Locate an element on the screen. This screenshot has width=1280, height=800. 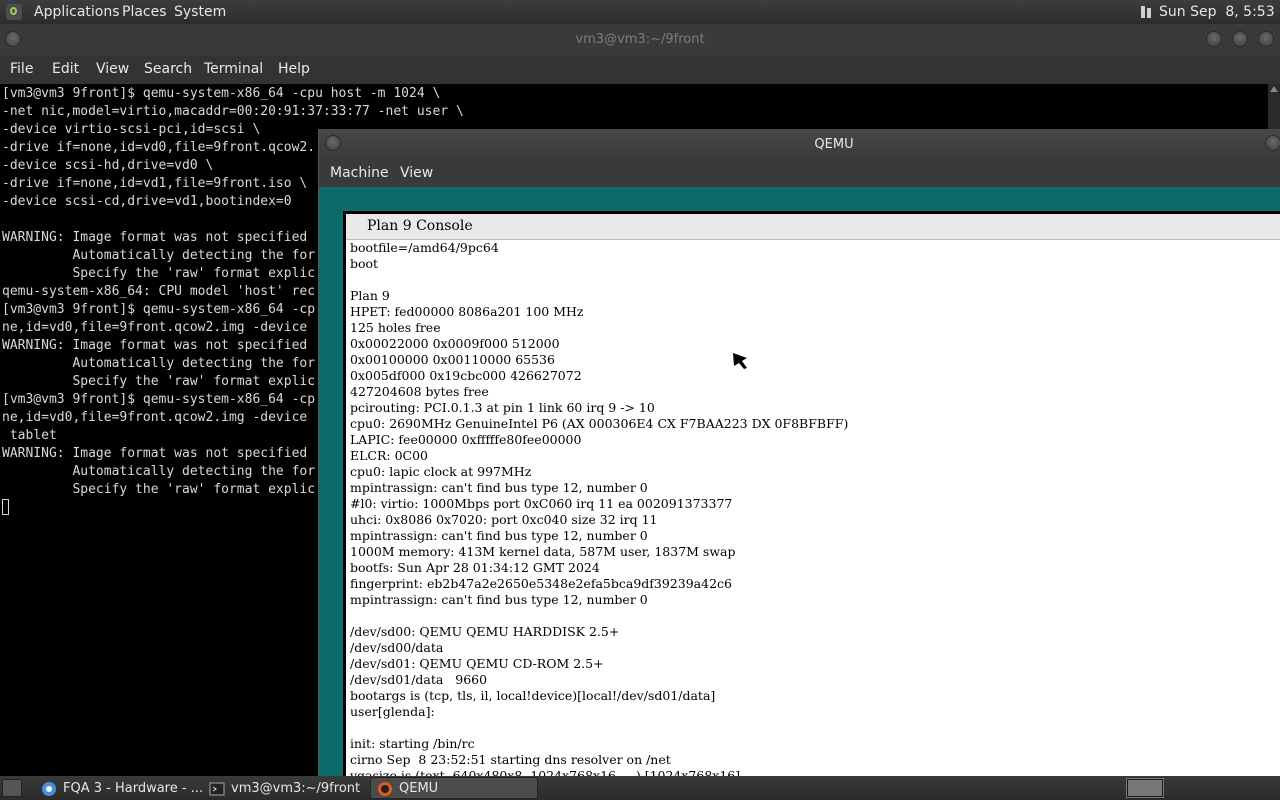
workspace-switcher is located at coordinates (1145, 788).